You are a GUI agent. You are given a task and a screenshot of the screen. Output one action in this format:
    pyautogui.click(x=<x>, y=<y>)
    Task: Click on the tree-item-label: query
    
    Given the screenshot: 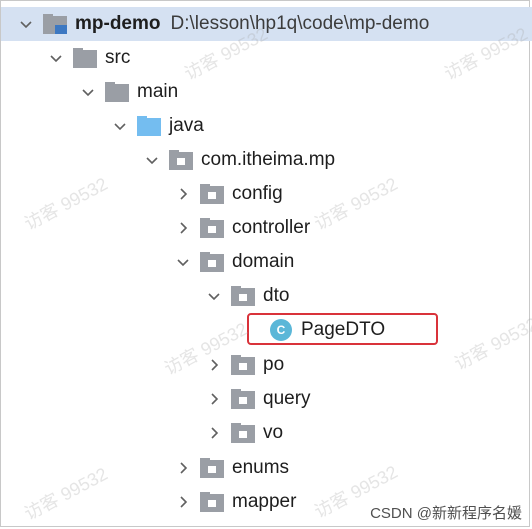 What is the action you would take?
    pyautogui.click(x=287, y=398)
    